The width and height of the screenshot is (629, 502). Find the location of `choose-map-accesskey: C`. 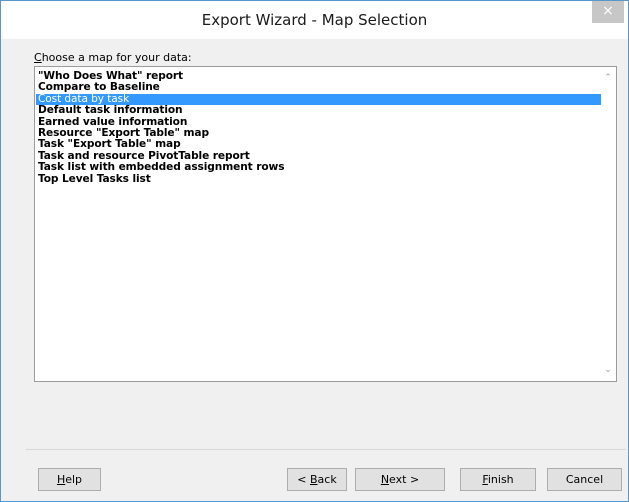

choose-map-accesskey: C is located at coordinates (38, 57).